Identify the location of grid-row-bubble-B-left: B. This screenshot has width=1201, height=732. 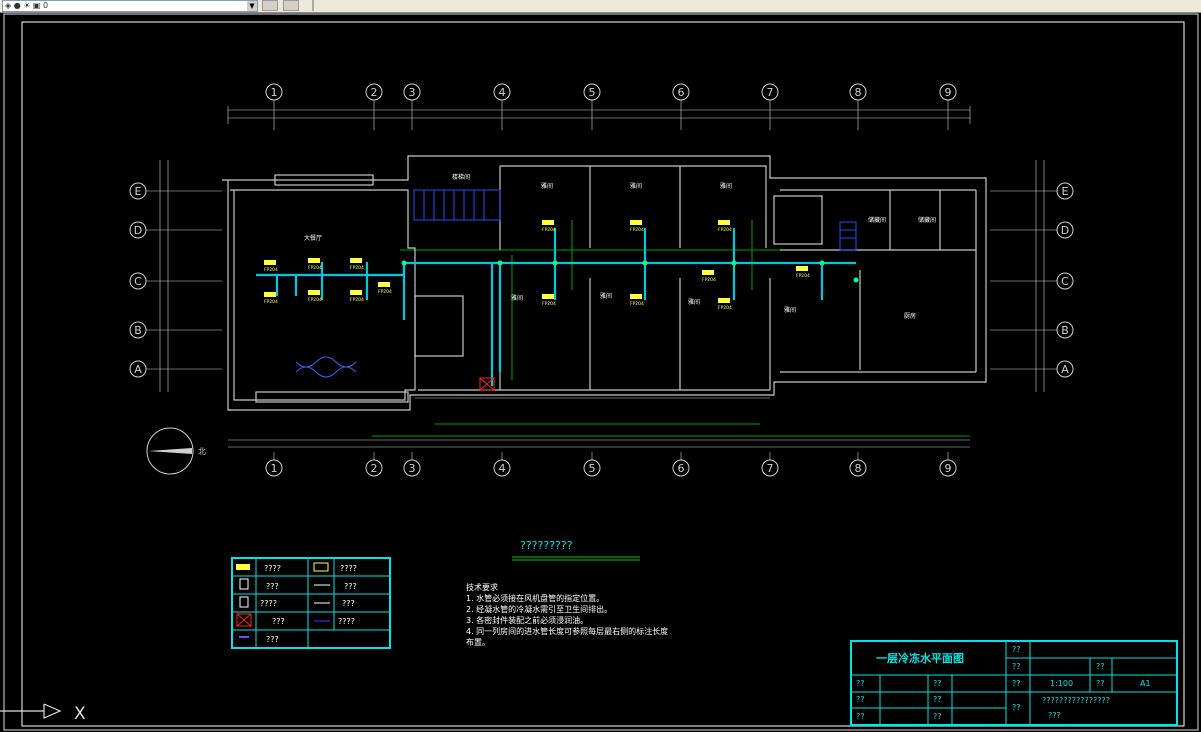
(175, 330).